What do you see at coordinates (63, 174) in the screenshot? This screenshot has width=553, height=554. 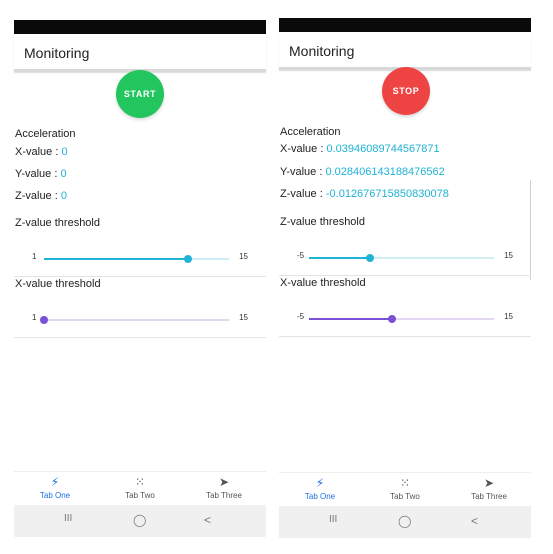 I see `y-value: 0` at bounding box center [63, 174].